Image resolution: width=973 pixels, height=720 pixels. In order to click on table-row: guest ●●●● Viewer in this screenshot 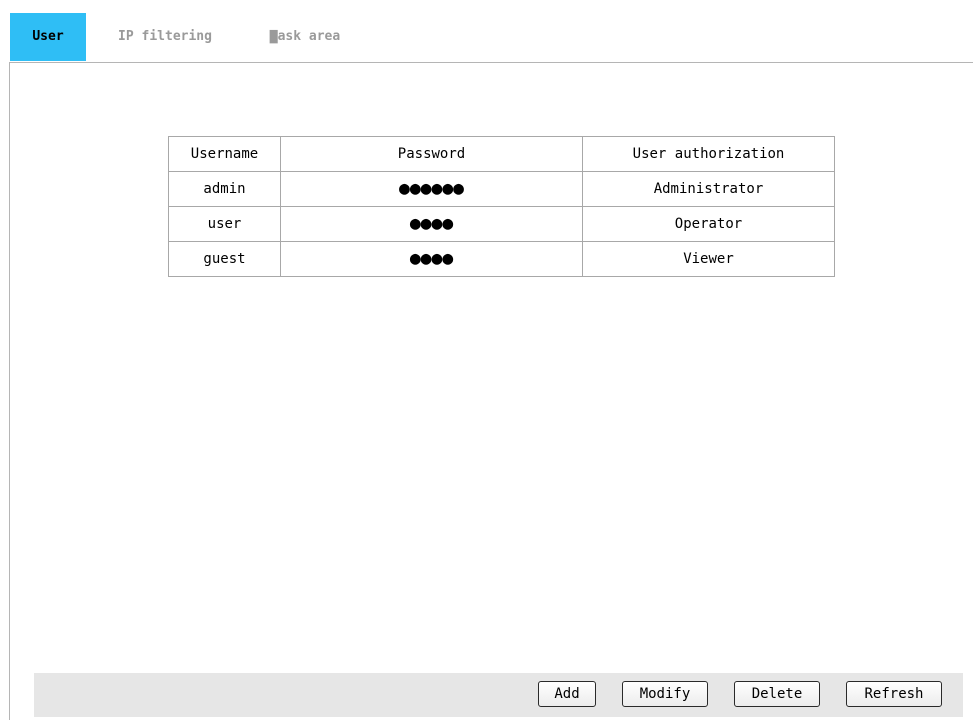, I will do `click(501, 259)`.